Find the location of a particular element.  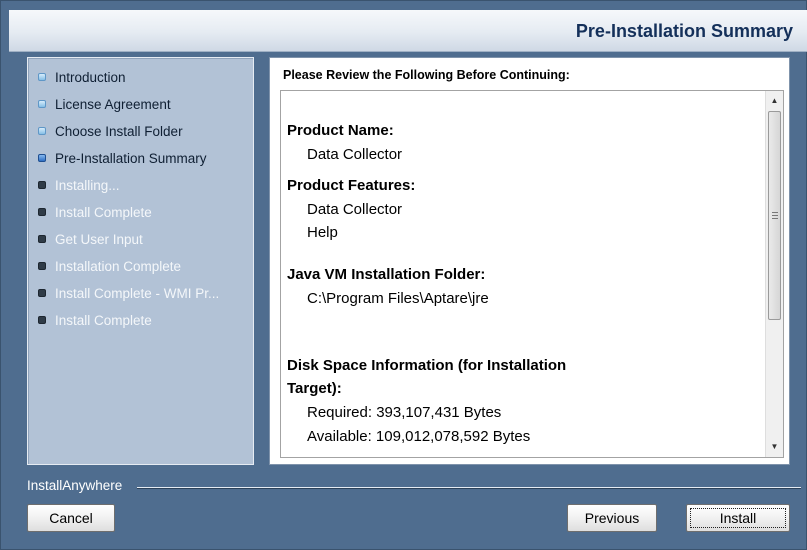

step-choose-install-folder: Choose Install Folder is located at coordinates (145, 131).